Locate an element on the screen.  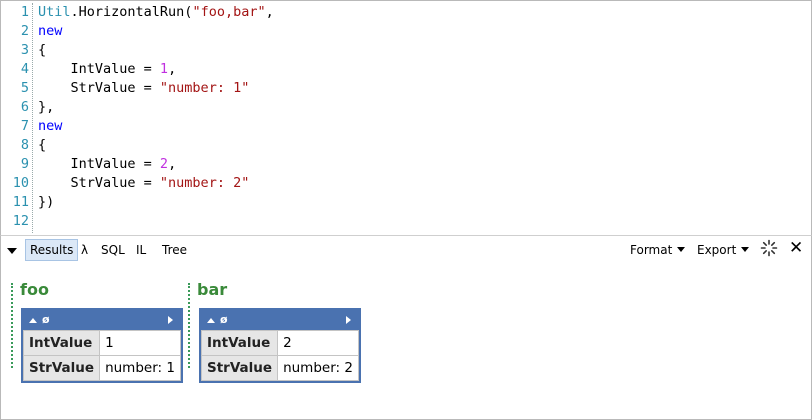
code-token: }, is located at coordinates (46, 107).